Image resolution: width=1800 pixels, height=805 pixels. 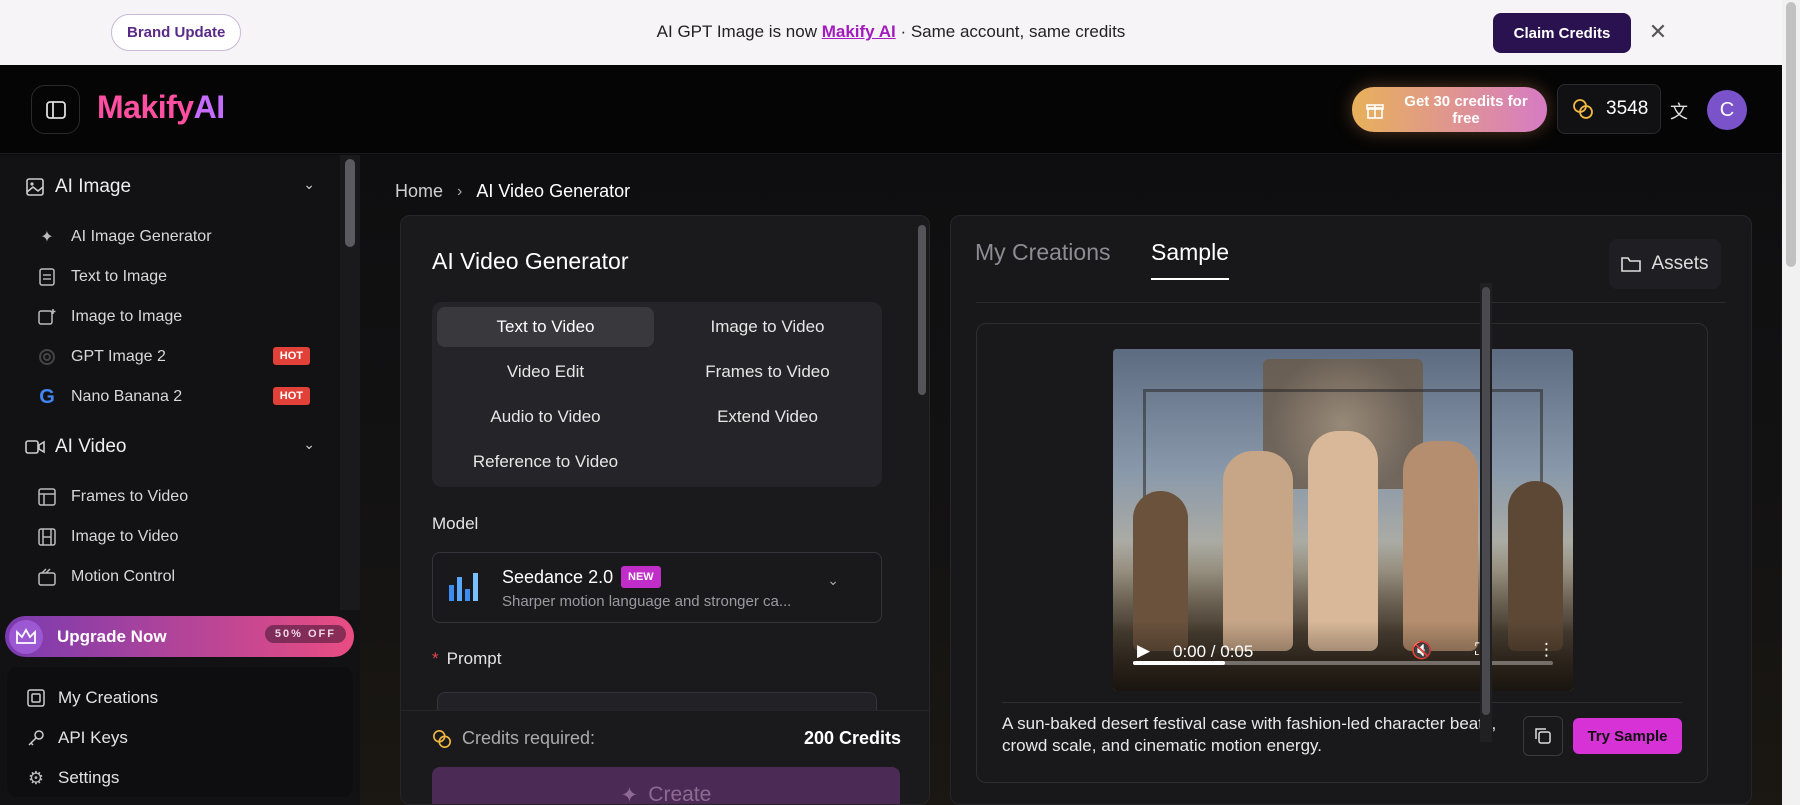 What do you see at coordinates (1351, 302) in the screenshot?
I see `tab-divider` at bounding box center [1351, 302].